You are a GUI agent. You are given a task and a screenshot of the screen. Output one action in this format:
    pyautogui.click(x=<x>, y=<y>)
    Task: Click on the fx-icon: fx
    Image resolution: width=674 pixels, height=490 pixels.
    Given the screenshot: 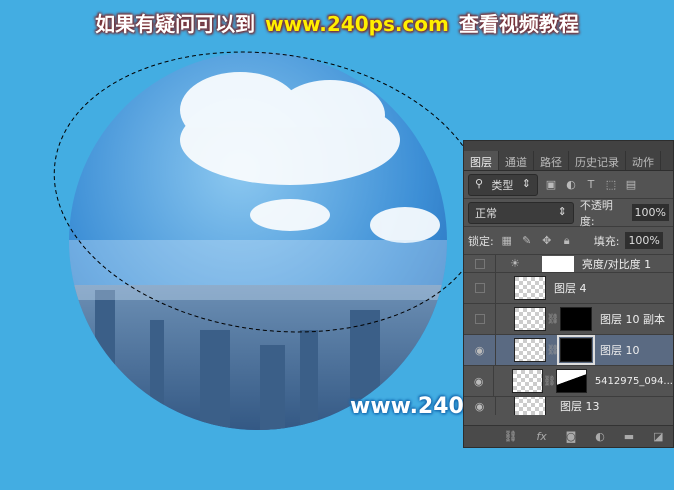 What is the action you would take?
    pyautogui.click(x=541, y=436)
    